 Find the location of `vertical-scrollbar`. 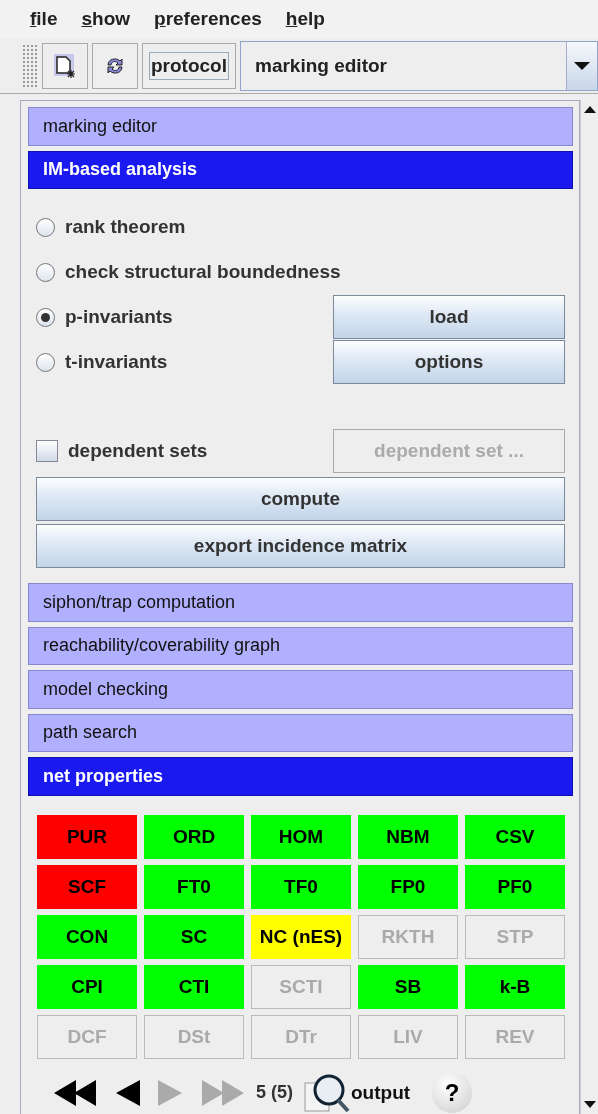

vertical-scrollbar is located at coordinates (589, 607).